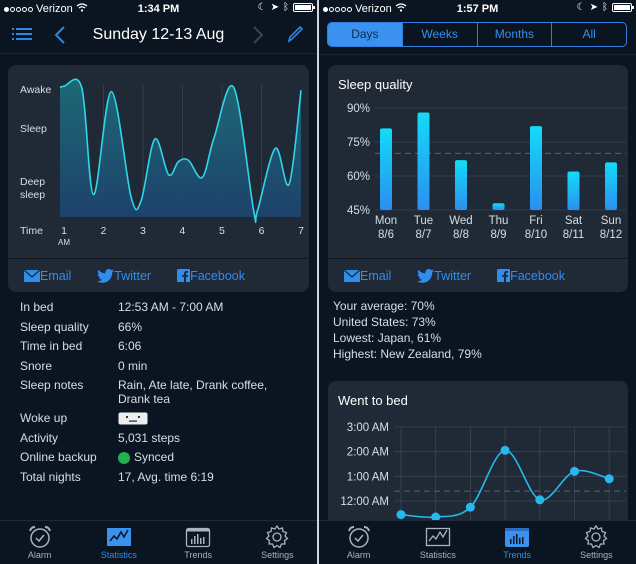  Describe the element at coordinates (64, 242) in the screenshot. I see `x-tick-sublabel: AM` at that location.